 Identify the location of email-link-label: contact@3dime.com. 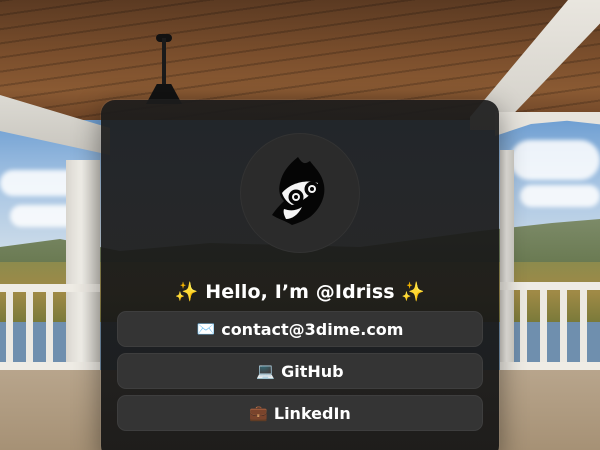
(312, 329).